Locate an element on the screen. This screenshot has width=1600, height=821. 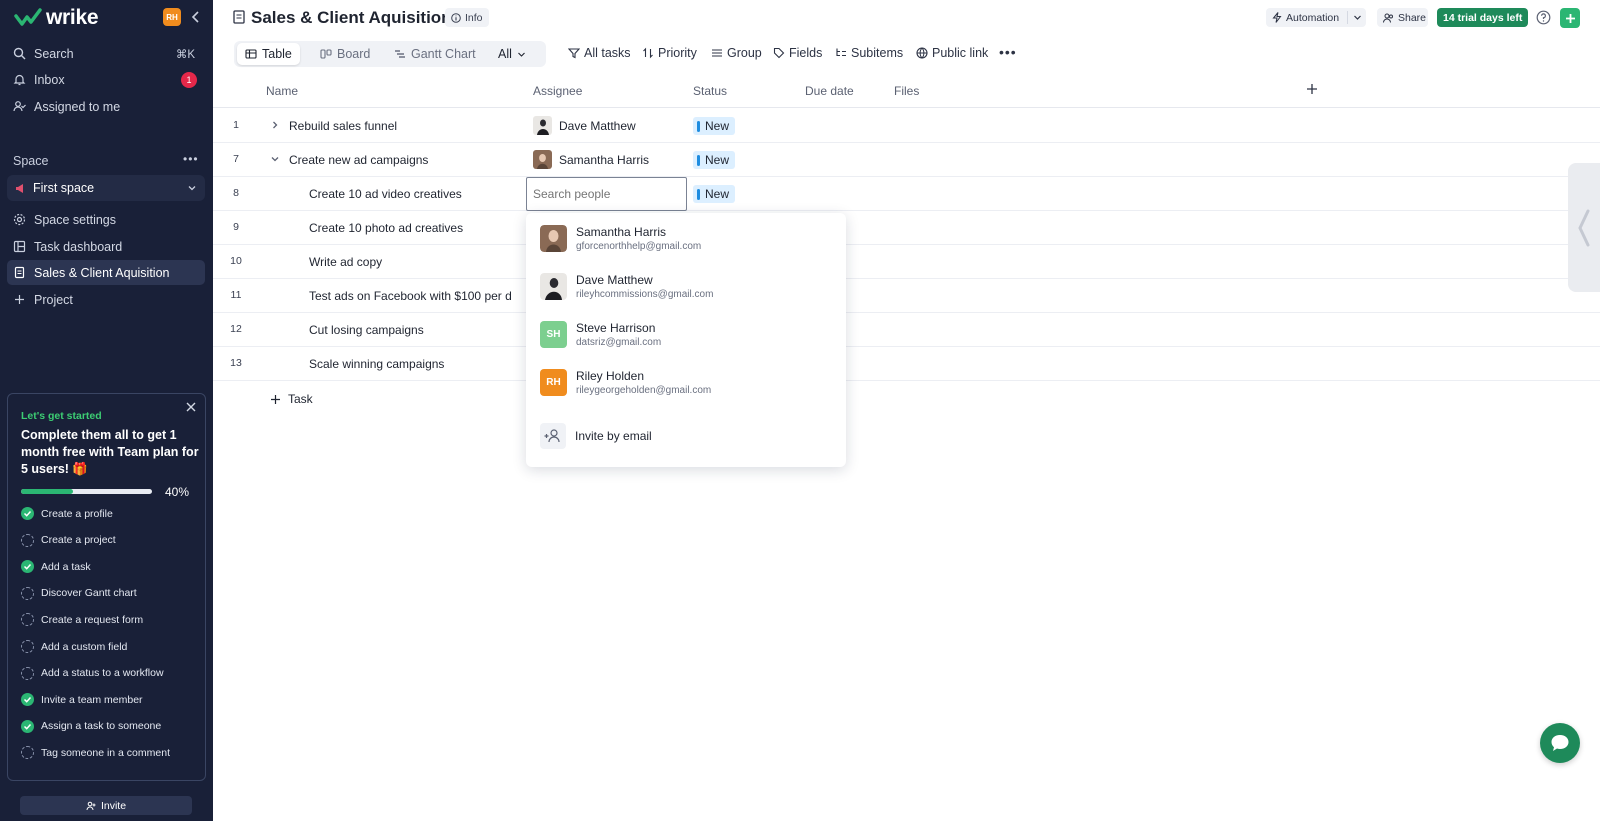
share-button: Share is located at coordinates (1402, 17).